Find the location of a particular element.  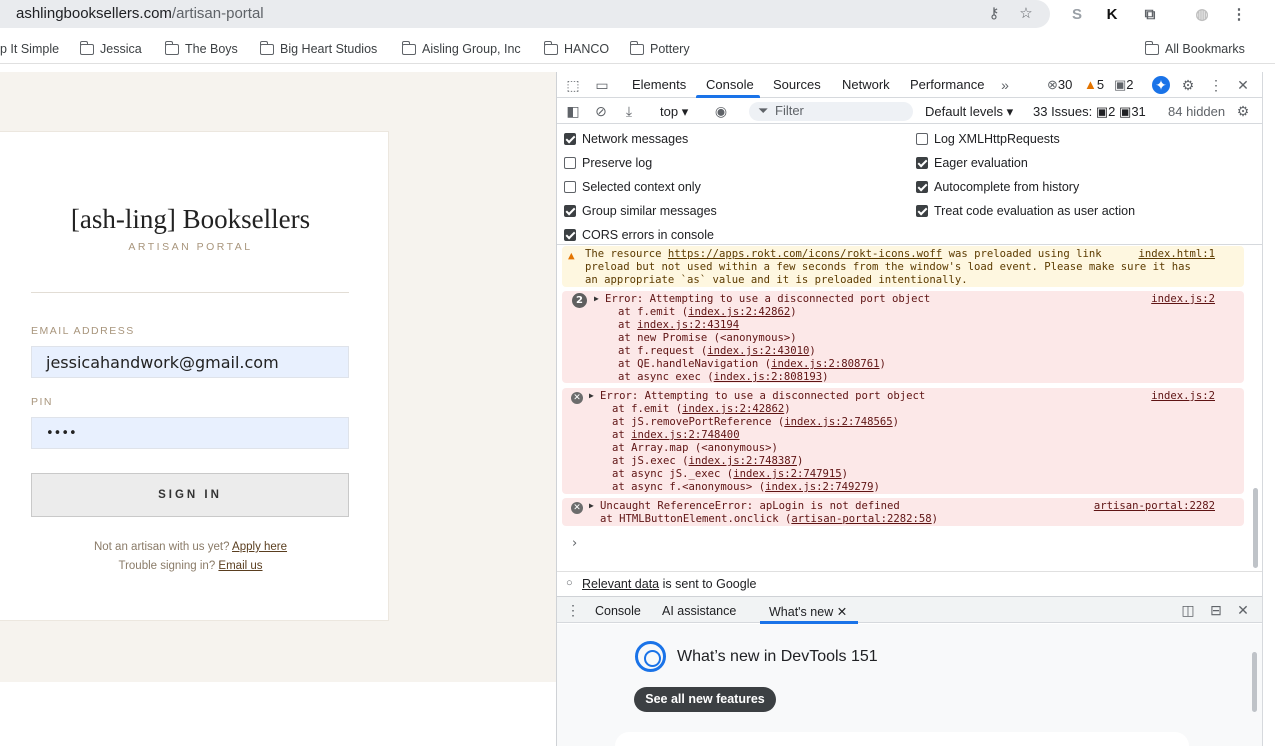

live-expression-eye-icon: ◉ is located at coordinates (721, 111).